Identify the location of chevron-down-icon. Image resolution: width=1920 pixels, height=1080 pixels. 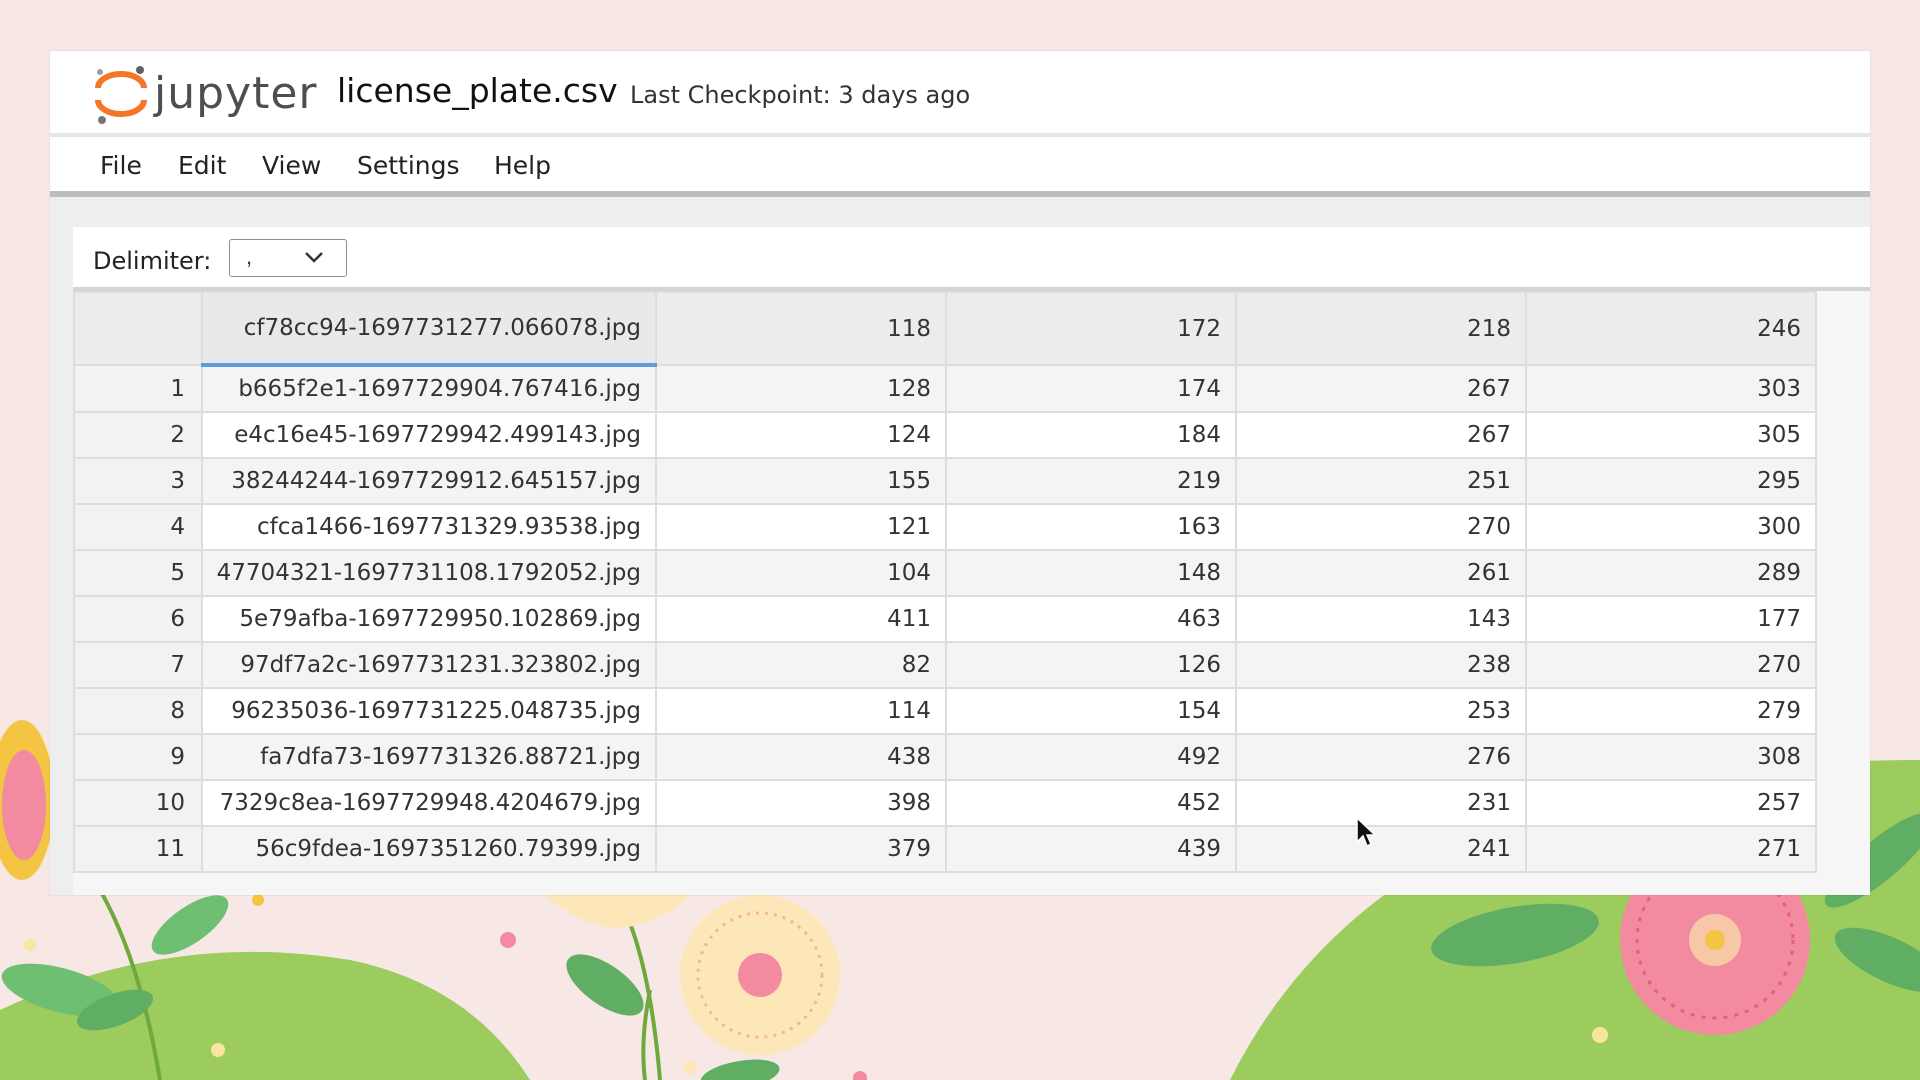
(314, 257).